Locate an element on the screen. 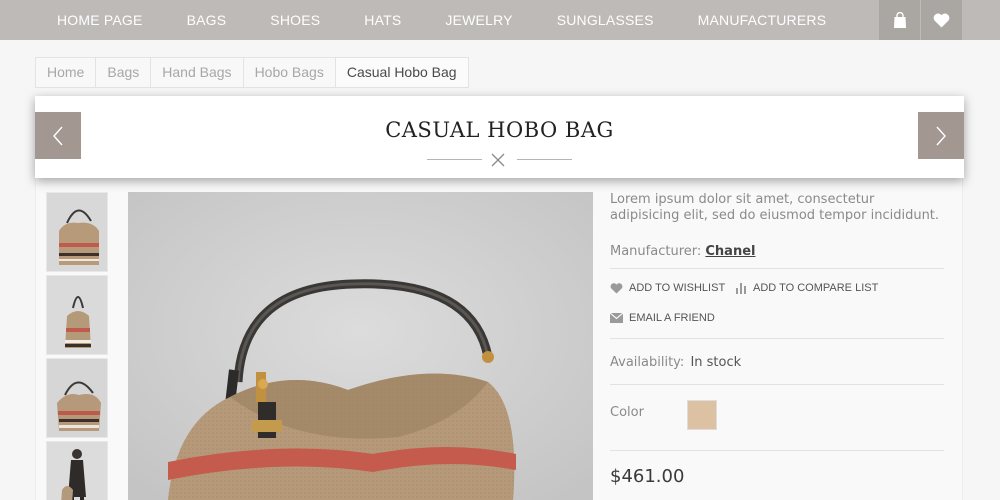 The width and height of the screenshot is (1000, 500). cart-button is located at coordinates (899, 20).